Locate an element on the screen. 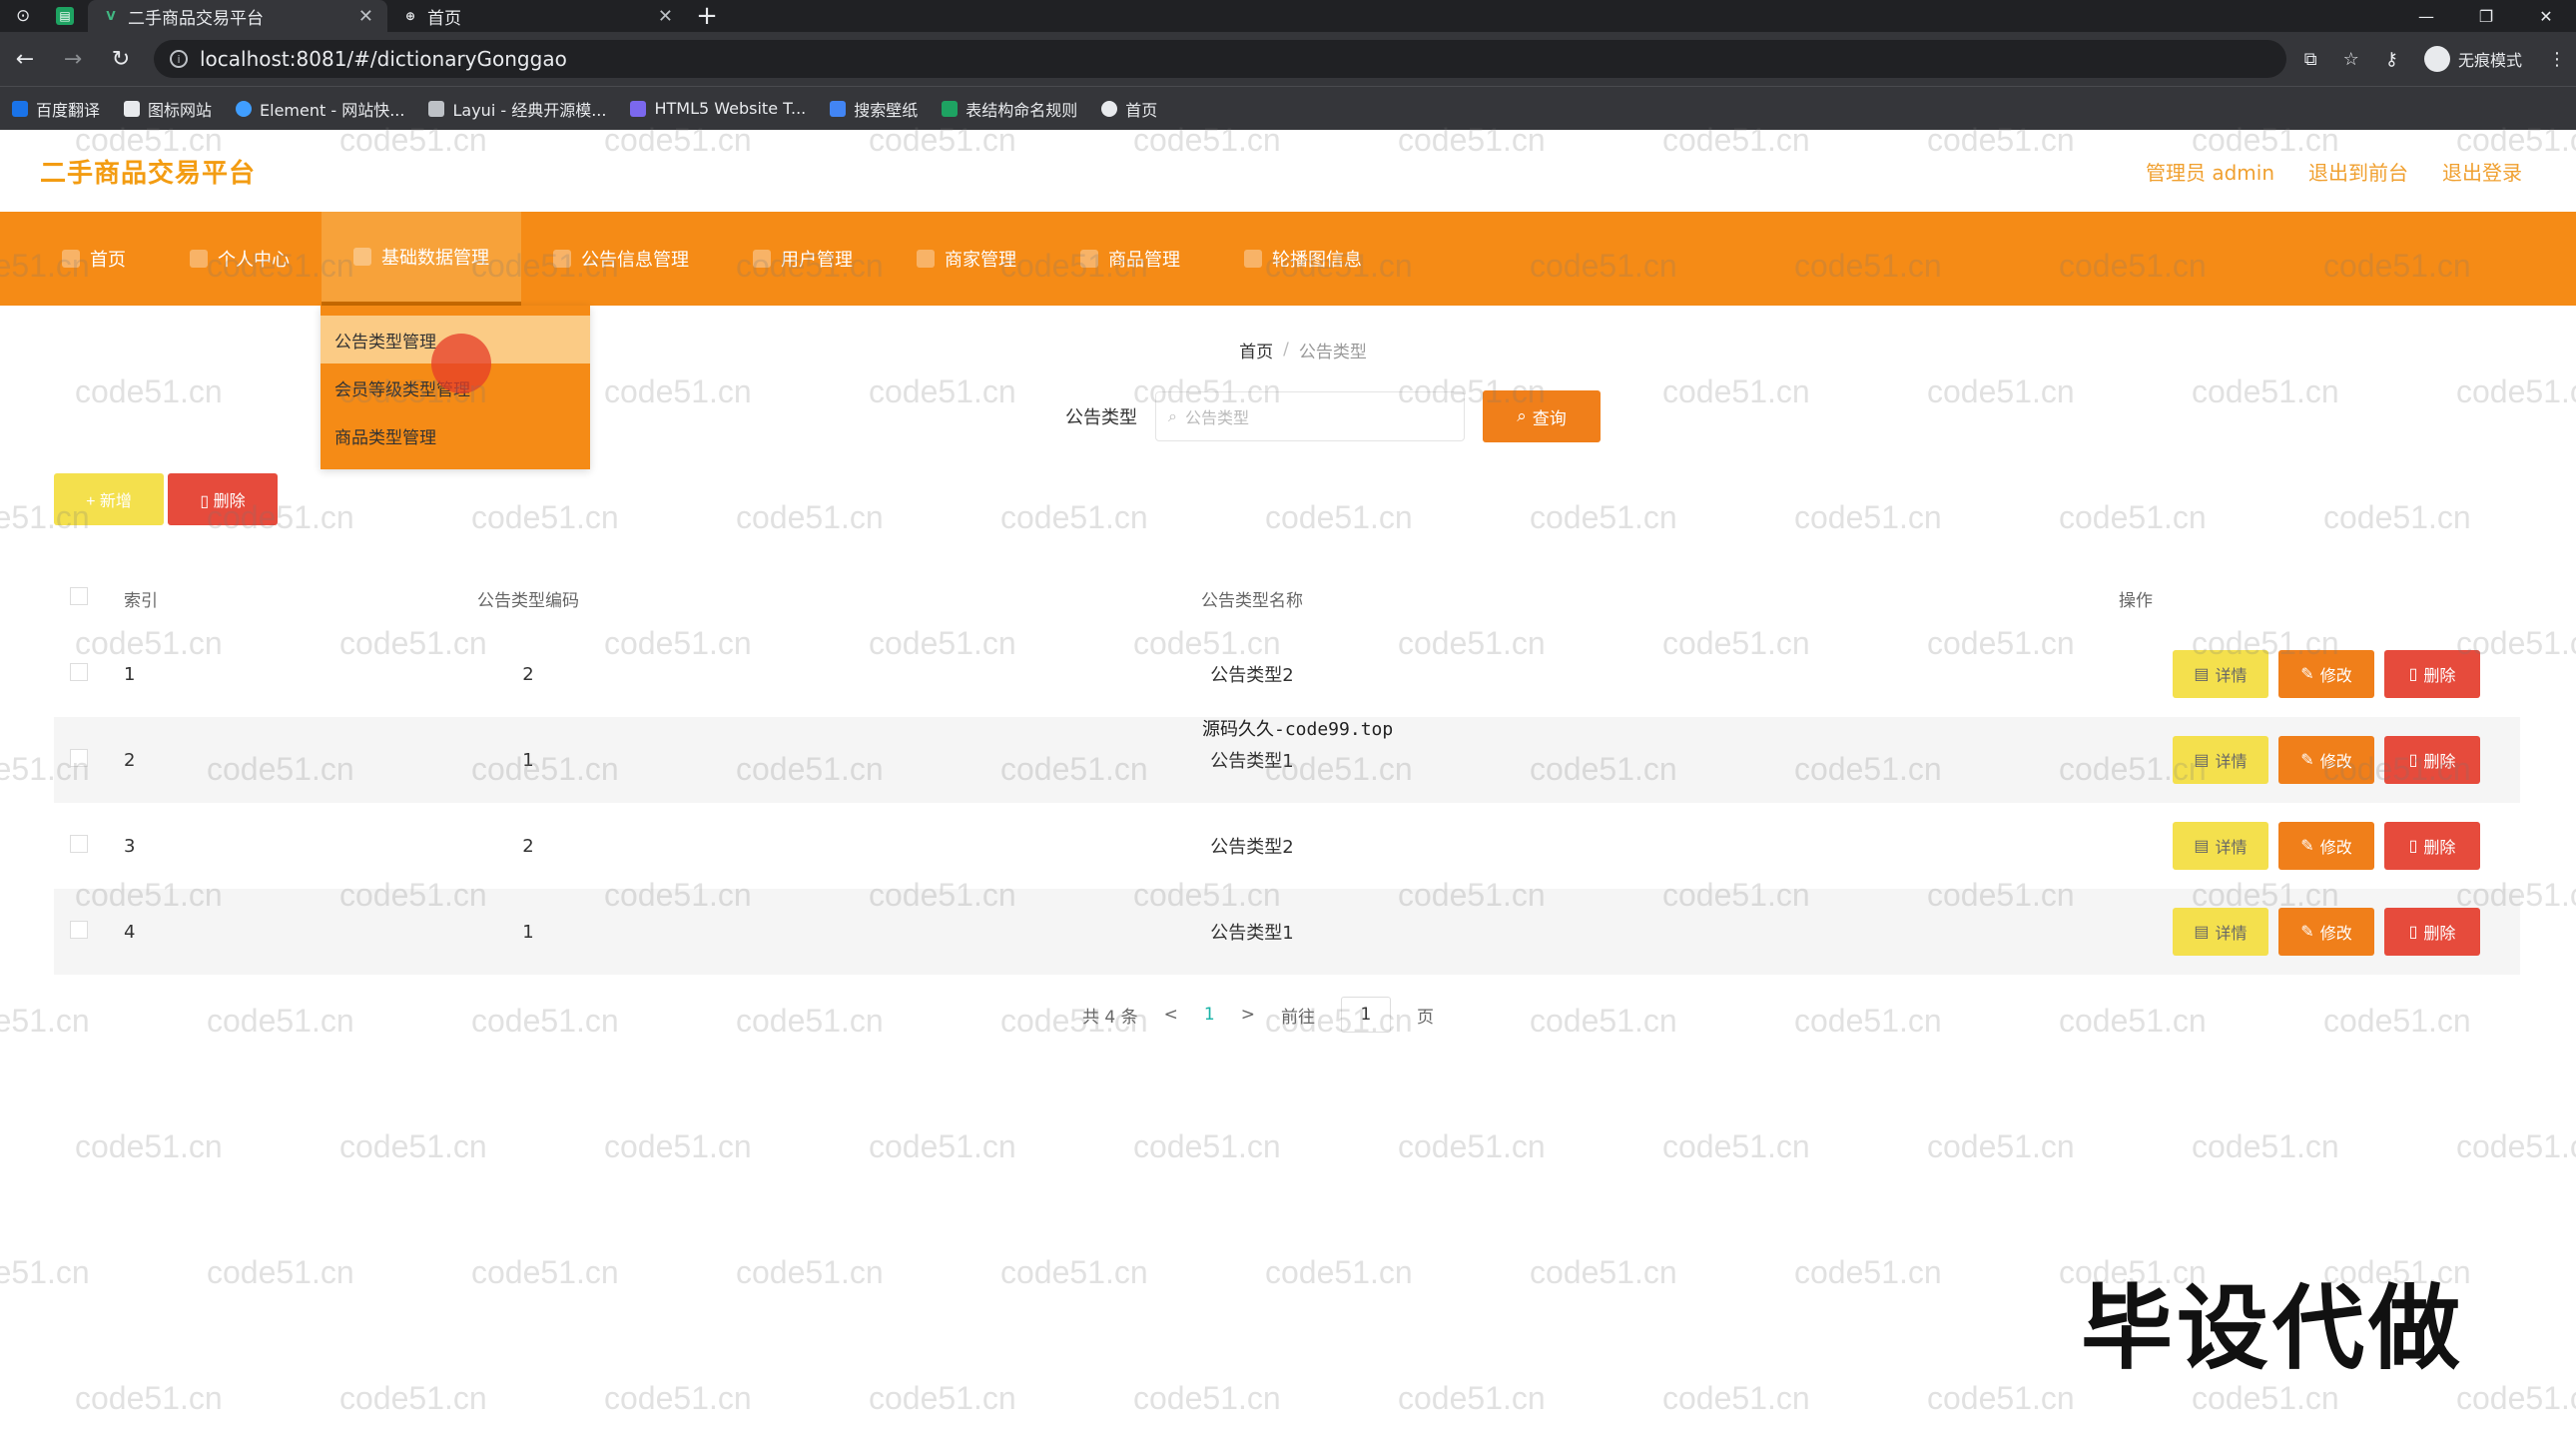  user-icon is located at coordinates (199, 259).